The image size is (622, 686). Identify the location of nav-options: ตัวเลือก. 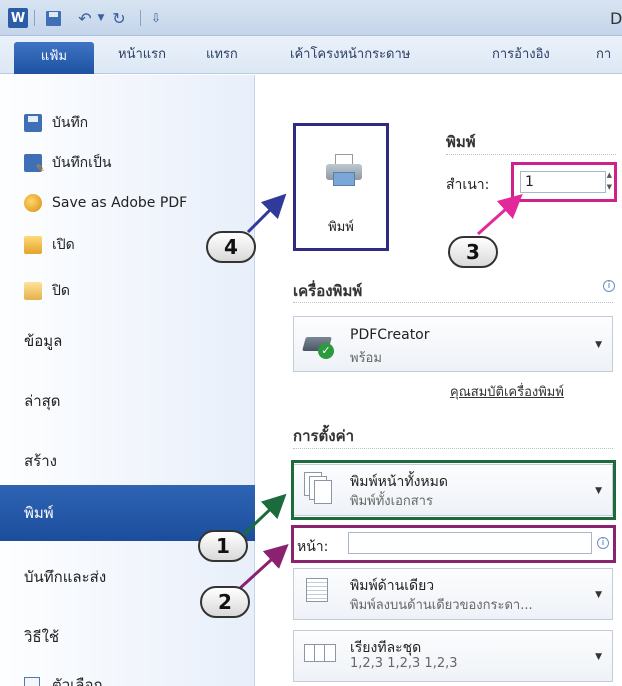
(63, 679).